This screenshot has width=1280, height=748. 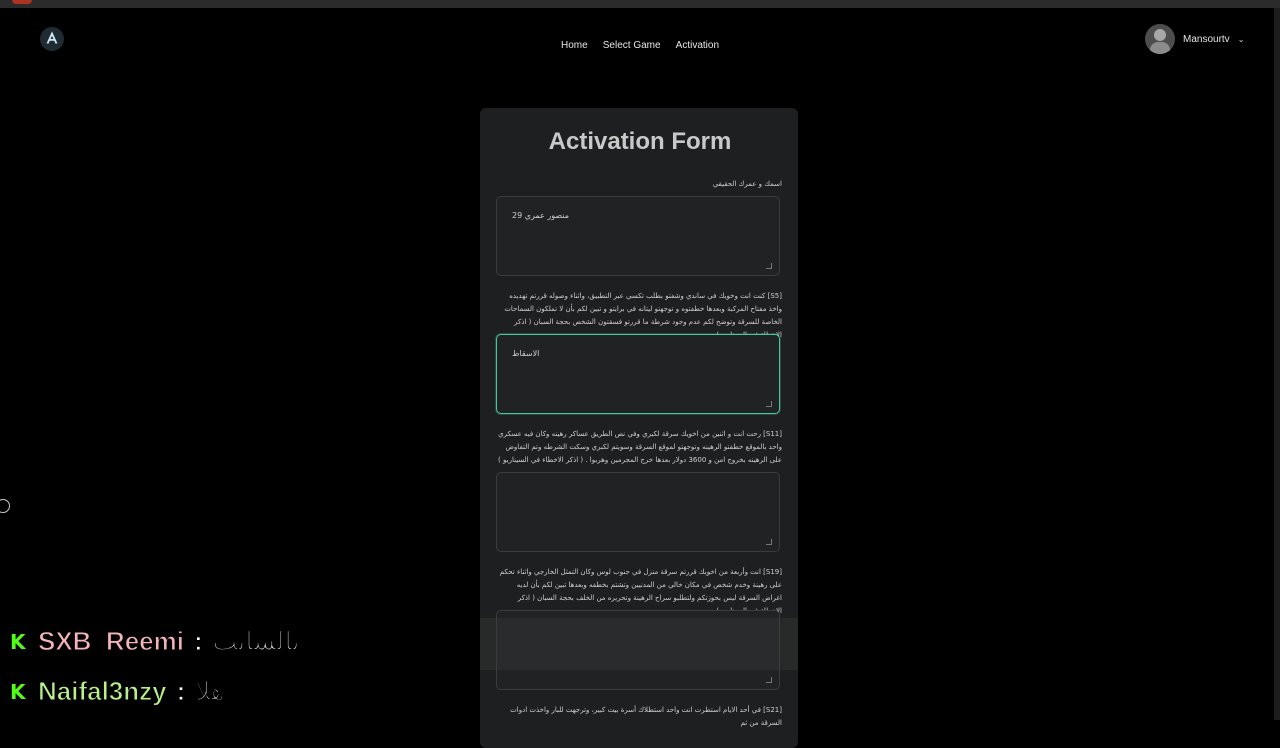 I want to click on form-title: Activation Form, so click(x=640, y=141).